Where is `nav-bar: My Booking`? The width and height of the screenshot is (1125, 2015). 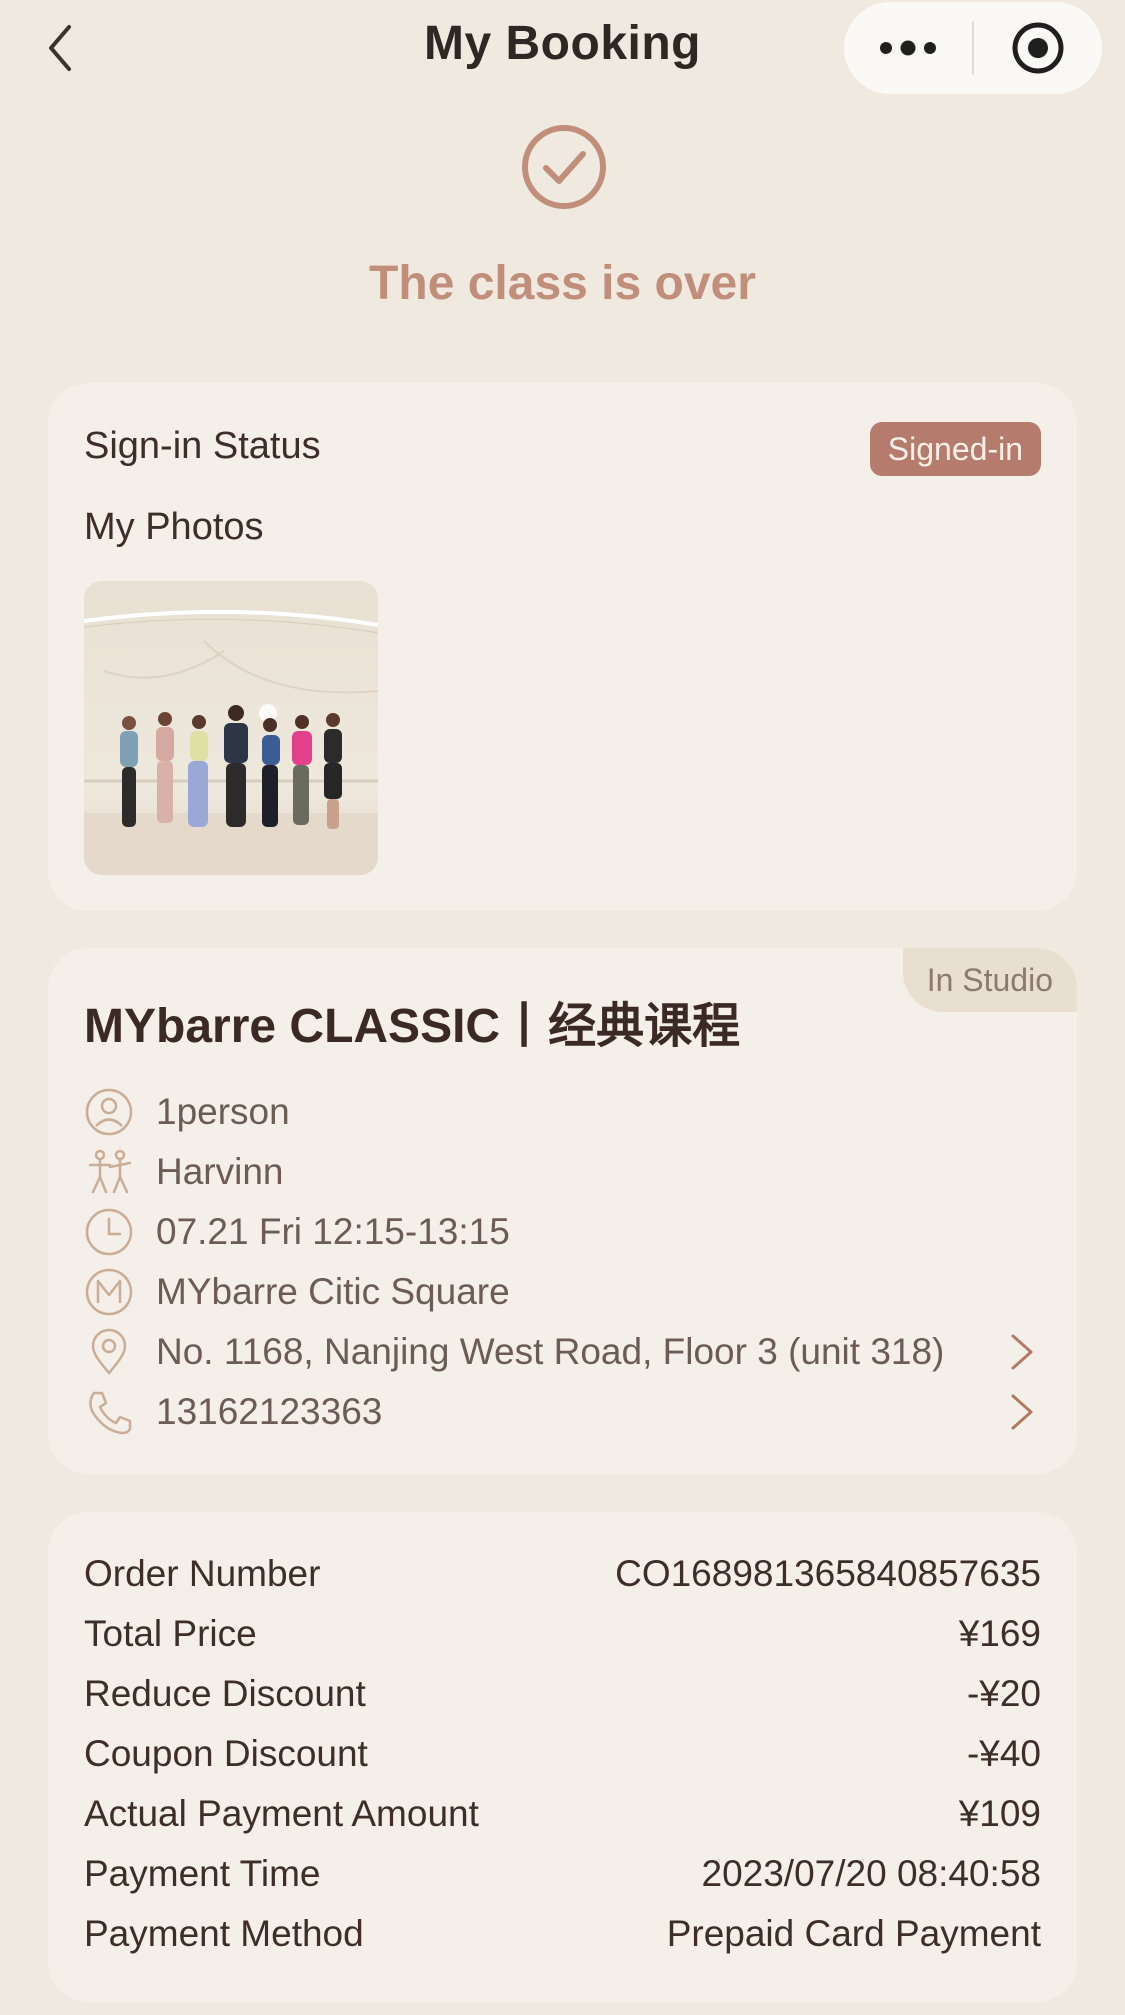 nav-bar: My Booking is located at coordinates (562, 50).